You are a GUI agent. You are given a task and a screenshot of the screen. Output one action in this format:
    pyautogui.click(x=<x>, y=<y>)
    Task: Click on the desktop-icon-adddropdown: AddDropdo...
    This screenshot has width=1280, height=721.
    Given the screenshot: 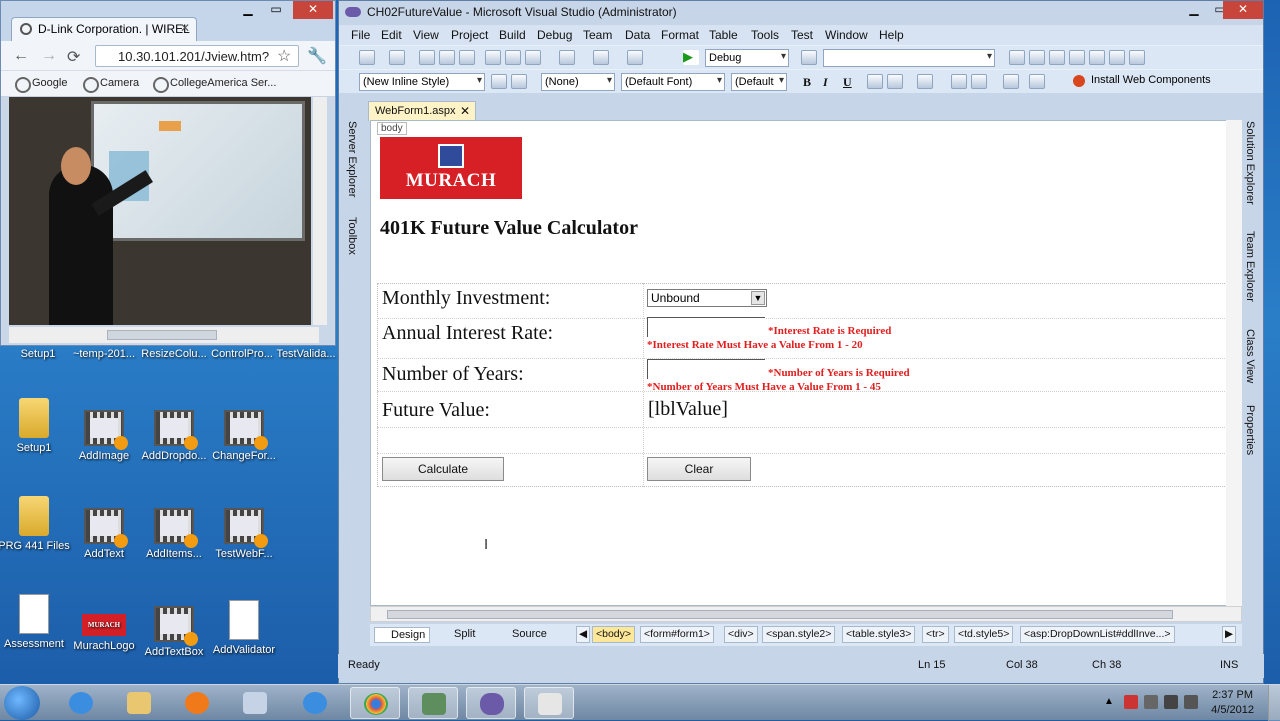 What is the action you would take?
    pyautogui.click(x=174, y=436)
    